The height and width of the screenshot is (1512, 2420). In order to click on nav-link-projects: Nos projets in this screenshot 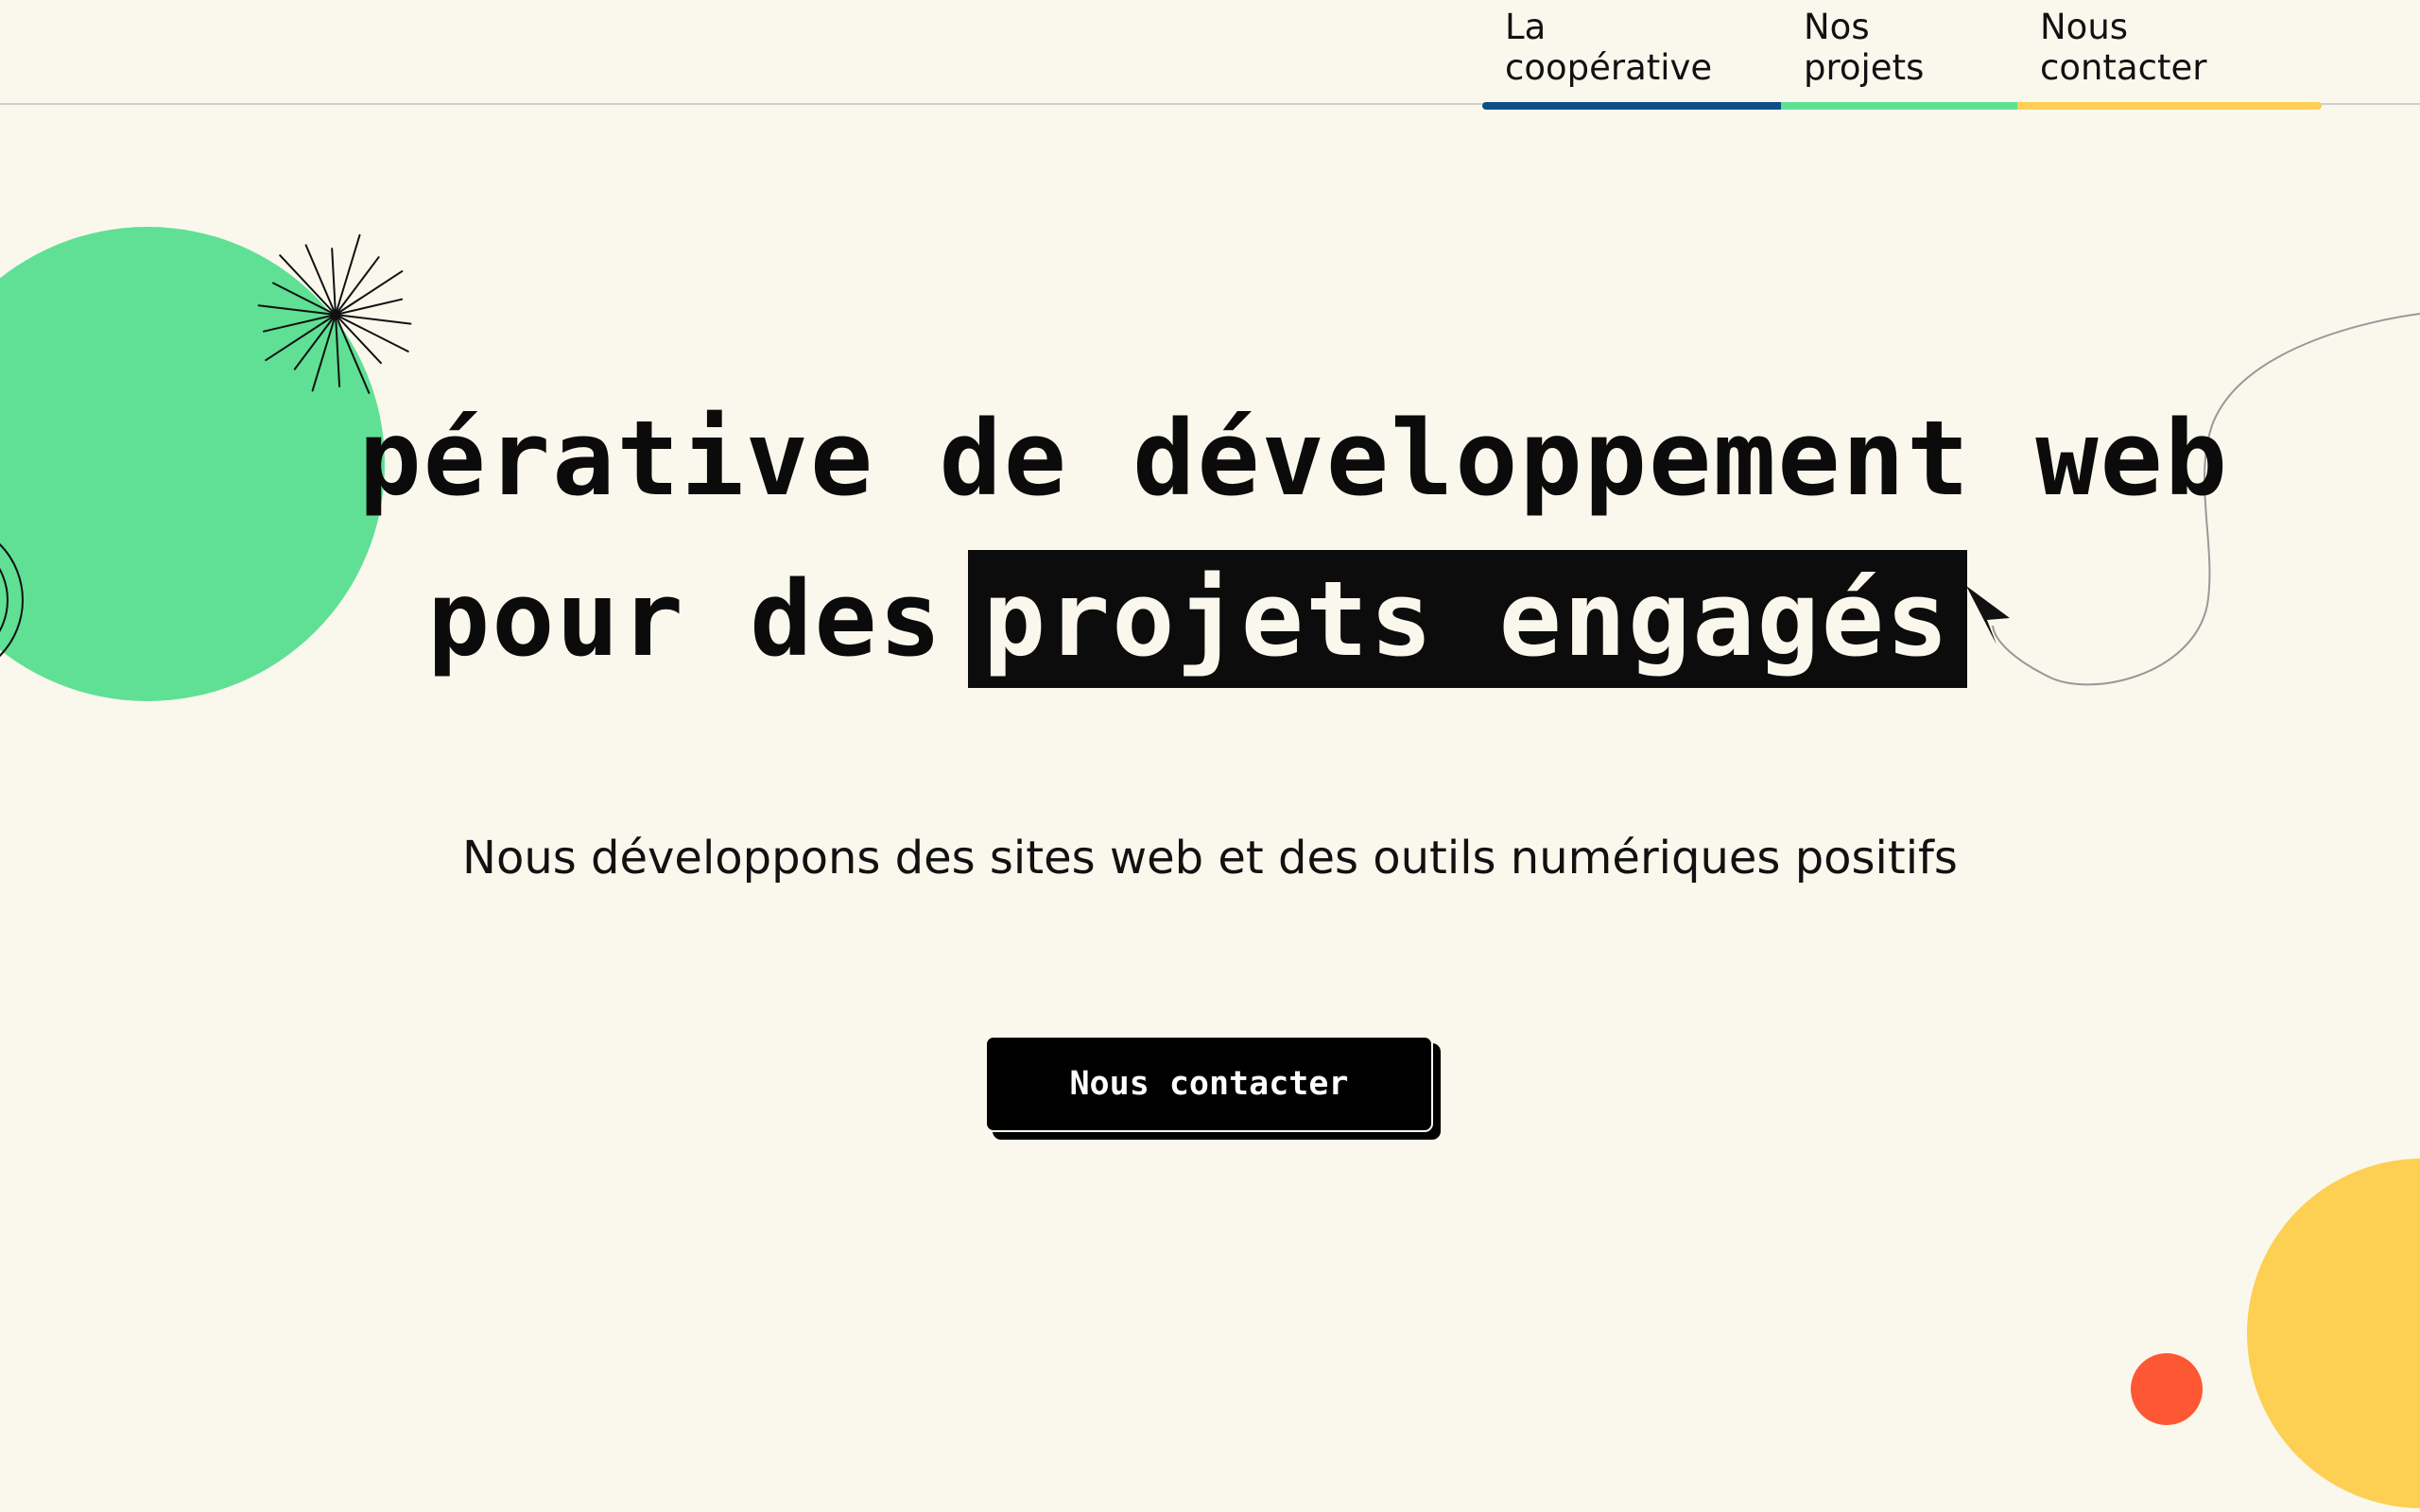, I will do `click(1899, 55)`.